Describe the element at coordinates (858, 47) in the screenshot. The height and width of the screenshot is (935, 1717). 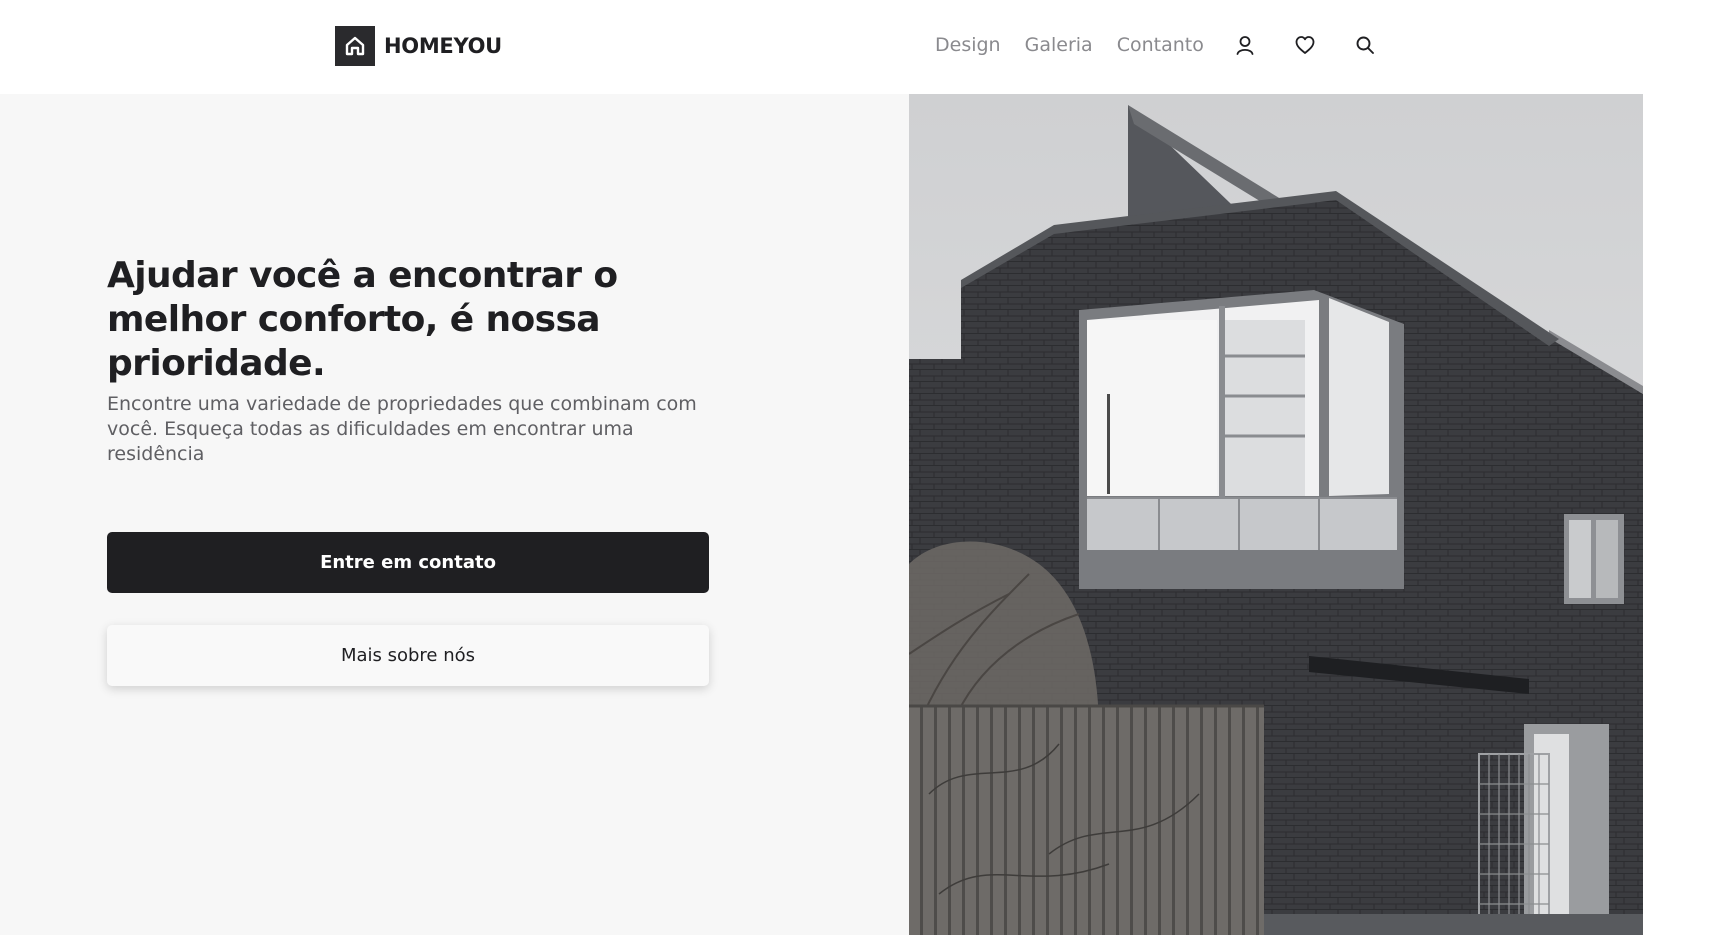
I see `site-header: HOMEYOU Design Galeria Contanto` at that location.